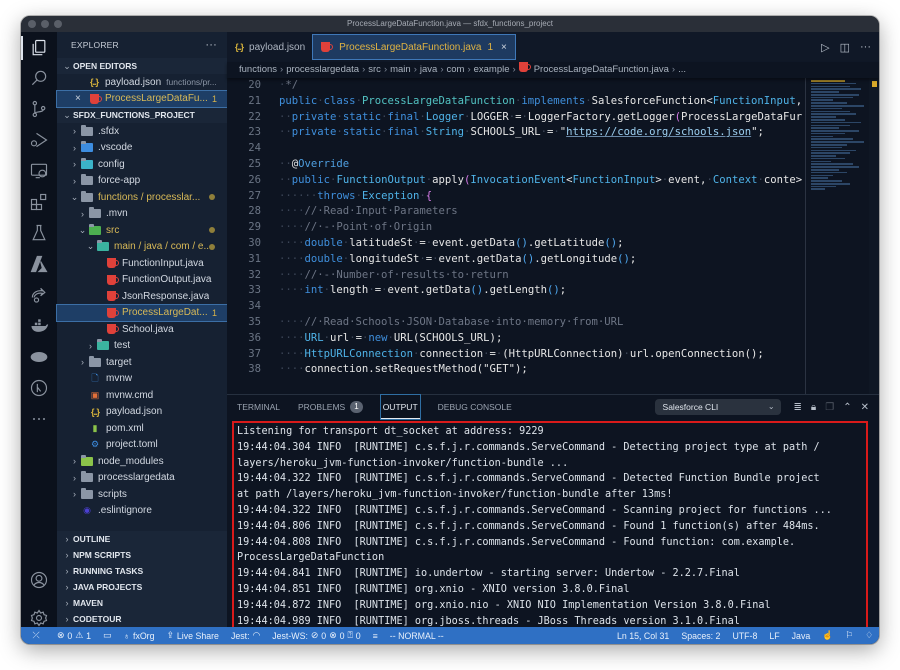 The image size is (900, 670). What do you see at coordinates (142, 131) in the screenshot?
I see `tree-item: › .sfdx` at bounding box center [142, 131].